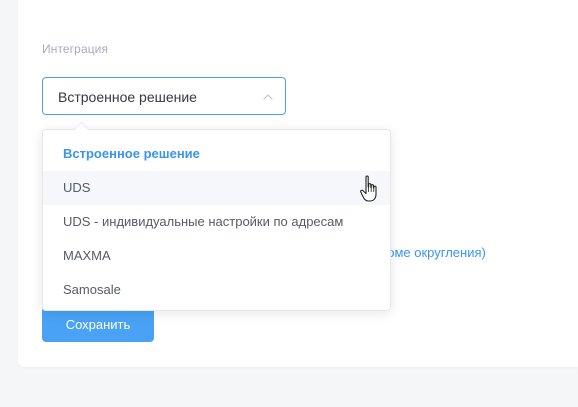 The height and width of the screenshot is (407, 578). What do you see at coordinates (216, 290) in the screenshot?
I see `option-samosale: Samosale` at bounding box center [216, 290].